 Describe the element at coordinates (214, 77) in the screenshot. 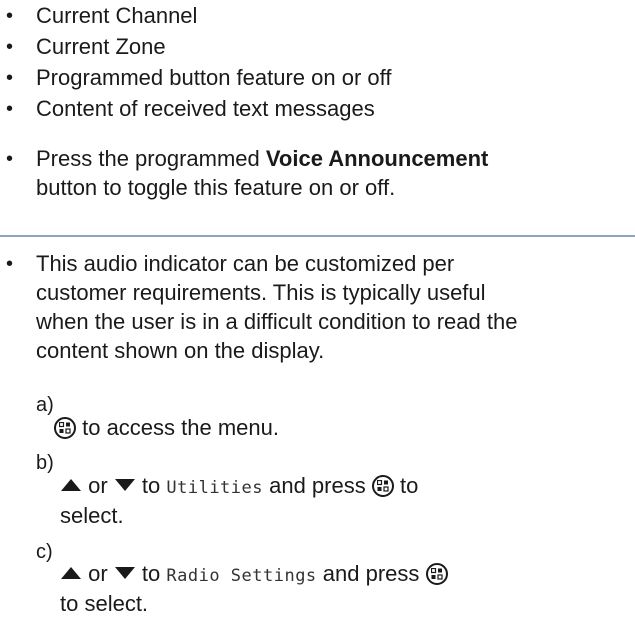

I see `list-item: Programmed button feature on or off` at that location.